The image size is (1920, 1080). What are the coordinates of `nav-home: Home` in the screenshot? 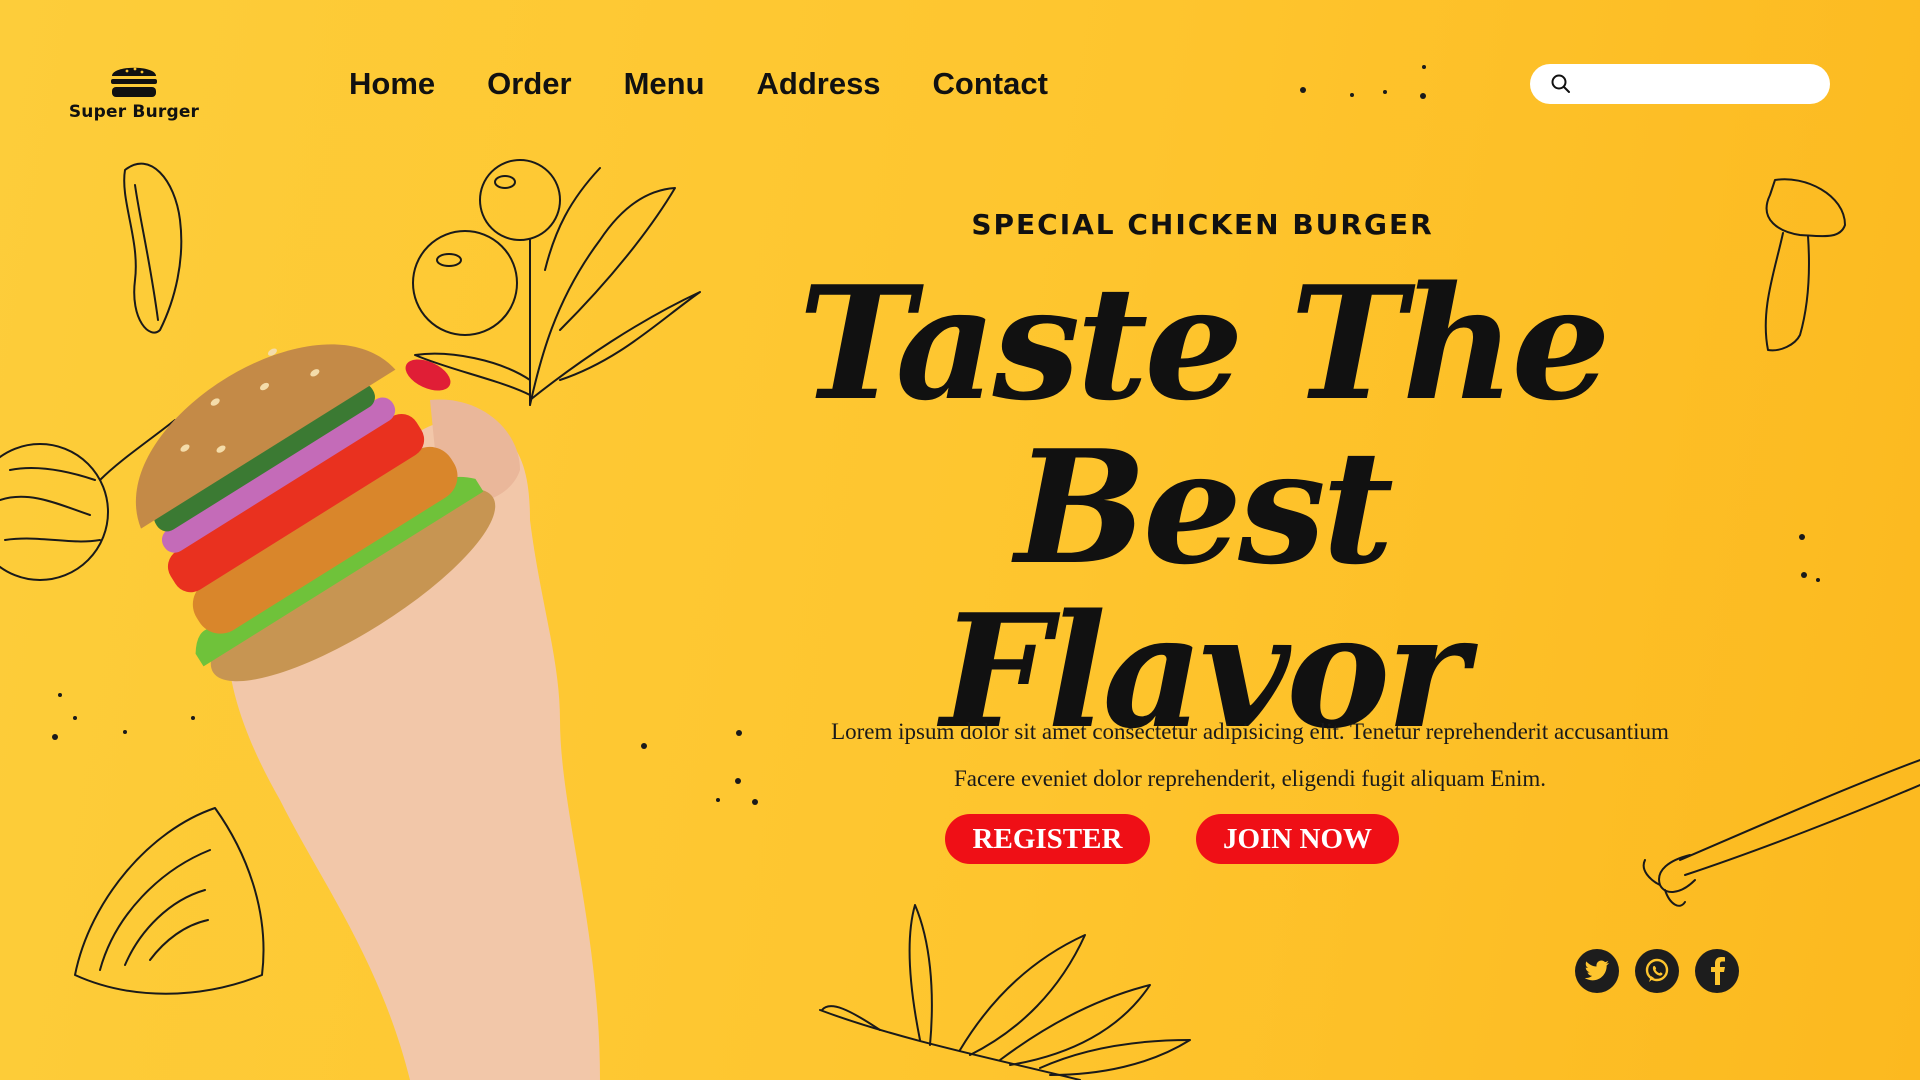 It's located at (392, 84).